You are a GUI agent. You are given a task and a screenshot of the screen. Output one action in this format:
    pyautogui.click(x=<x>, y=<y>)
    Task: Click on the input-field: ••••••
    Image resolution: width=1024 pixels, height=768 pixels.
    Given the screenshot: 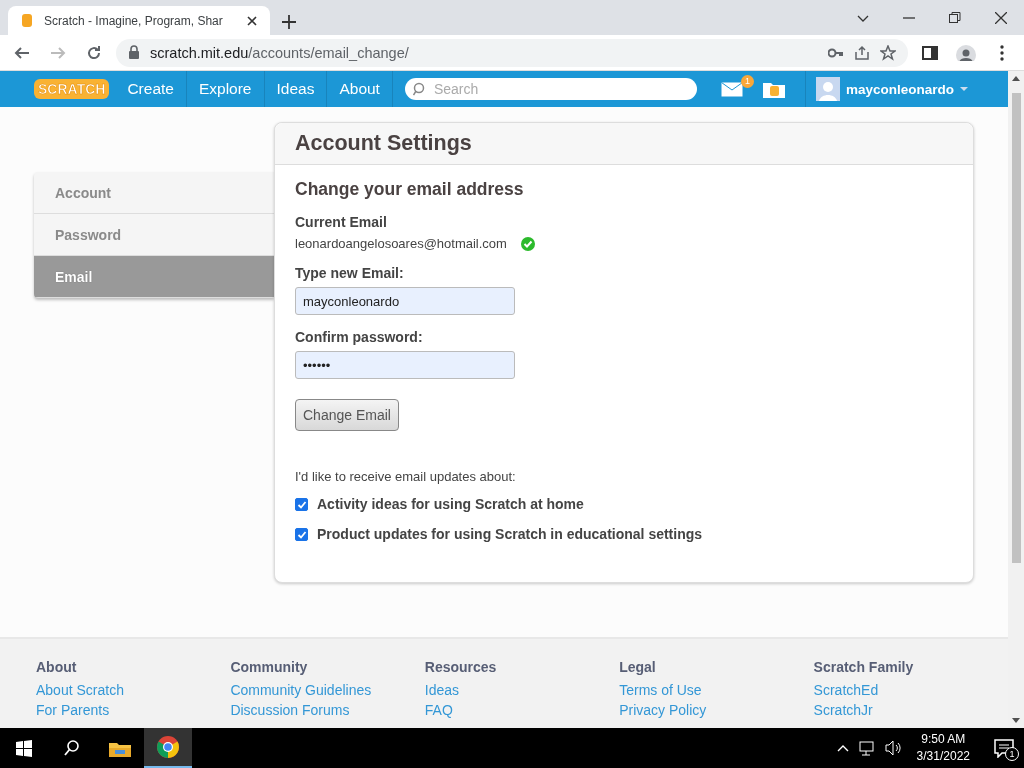 What is the action you would take?
    pyautogui.click(x=405, y=365)
    